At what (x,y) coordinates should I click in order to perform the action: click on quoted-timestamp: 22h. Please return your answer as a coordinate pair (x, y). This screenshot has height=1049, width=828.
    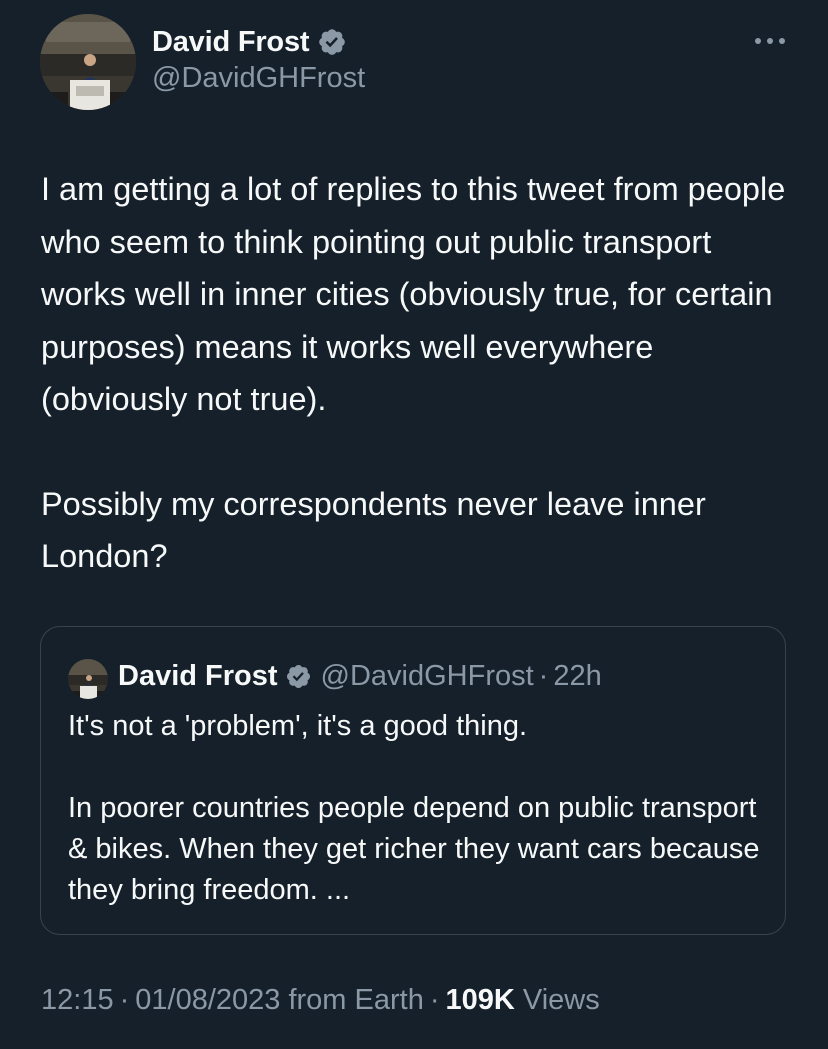
    Looking at the image, I should click on (577, 675).